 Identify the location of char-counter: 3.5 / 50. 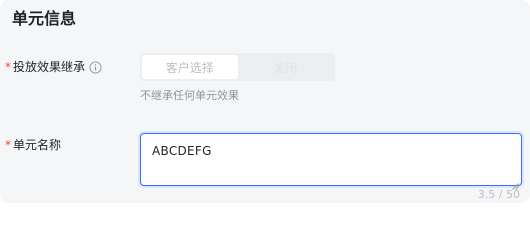
(498, 194).